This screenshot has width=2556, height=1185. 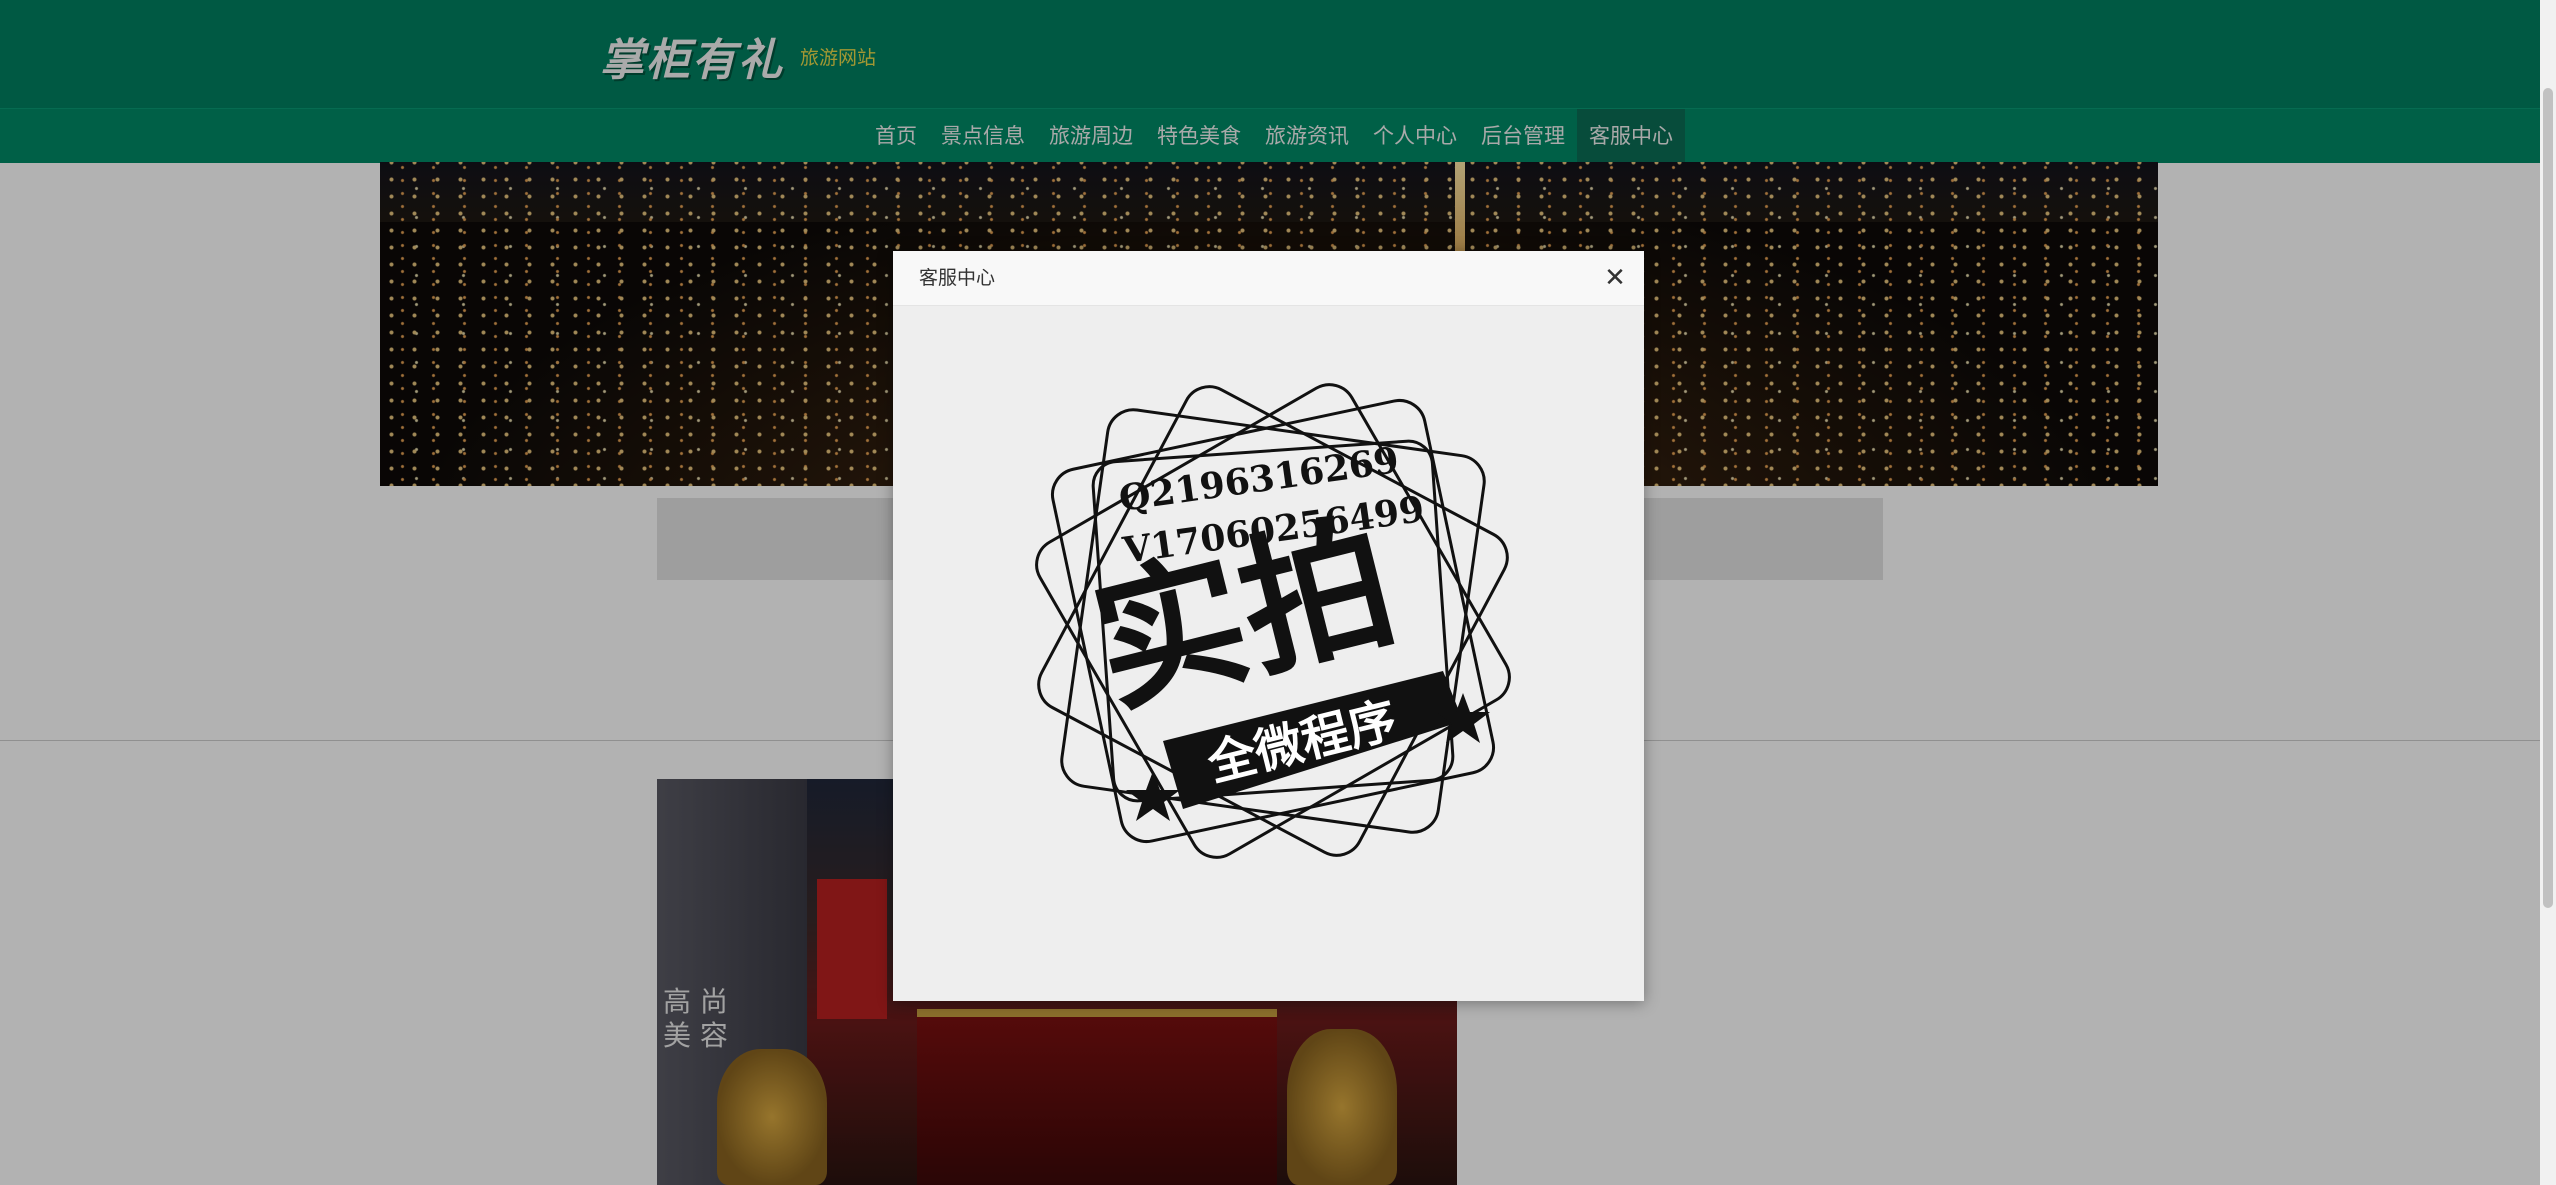 What do you see at coordinates (2548, 498) in the screenshot?
I see `scrollbar-thumb` at bounding box center [2548, 498].